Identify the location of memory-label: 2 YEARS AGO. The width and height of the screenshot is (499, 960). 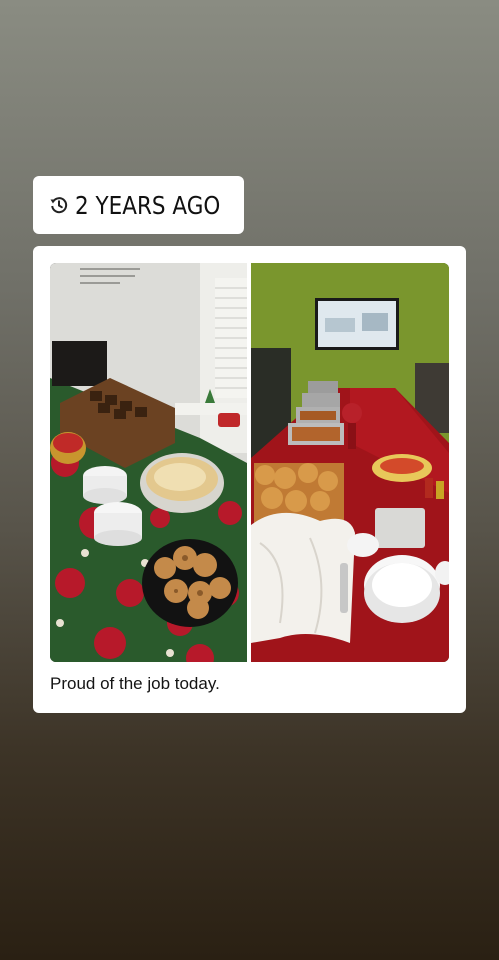
(148, 205).